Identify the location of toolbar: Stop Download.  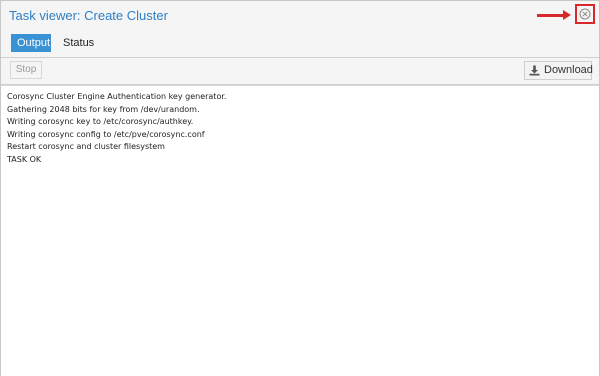
(300, 71).